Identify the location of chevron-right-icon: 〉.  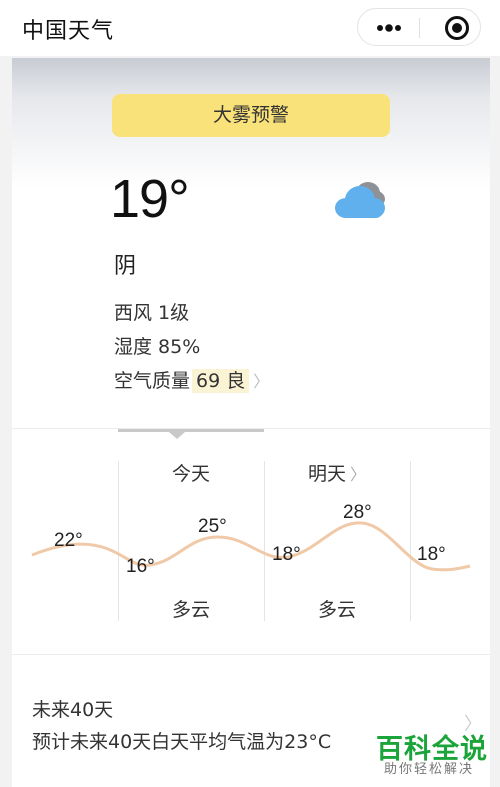
(261, 381).